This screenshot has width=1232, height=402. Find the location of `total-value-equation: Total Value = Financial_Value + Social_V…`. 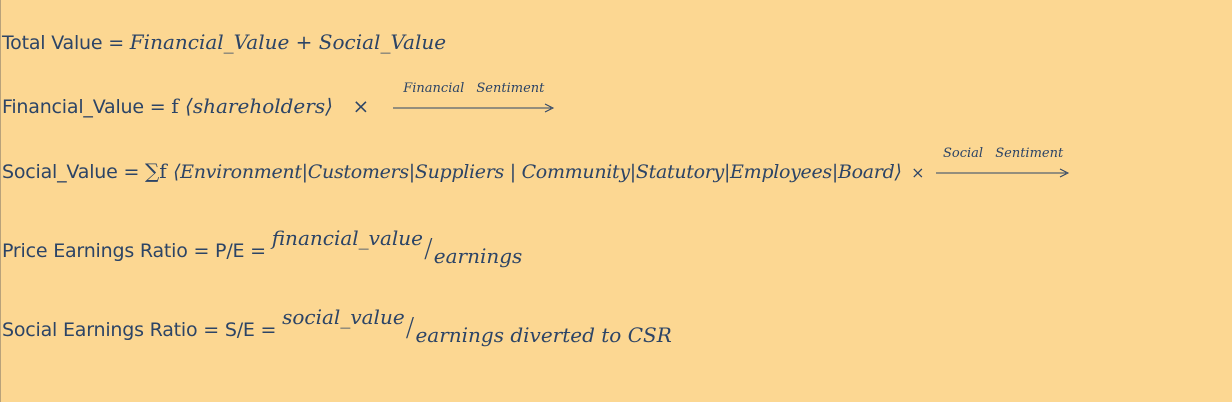

total-value-equation: Total Value = Financial_Value + Social_V… is located at coordinates (224, 42).